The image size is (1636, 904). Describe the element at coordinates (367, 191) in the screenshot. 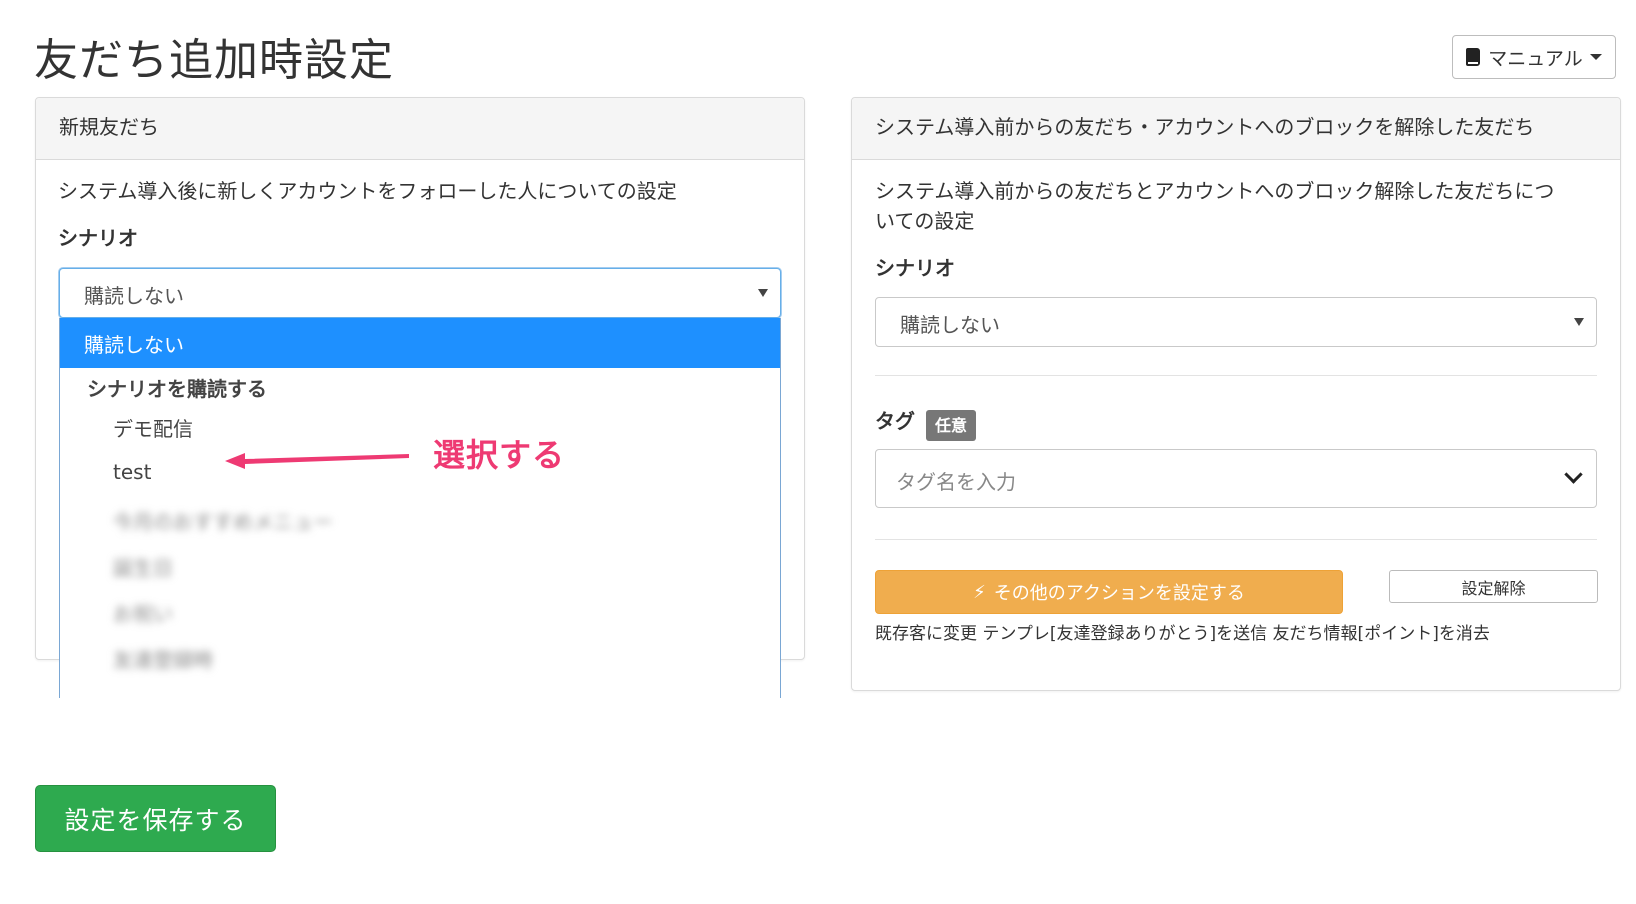

I see `new-friends-description: システム導入後に新しくアカウントをフォローした人についての設定` at that location.